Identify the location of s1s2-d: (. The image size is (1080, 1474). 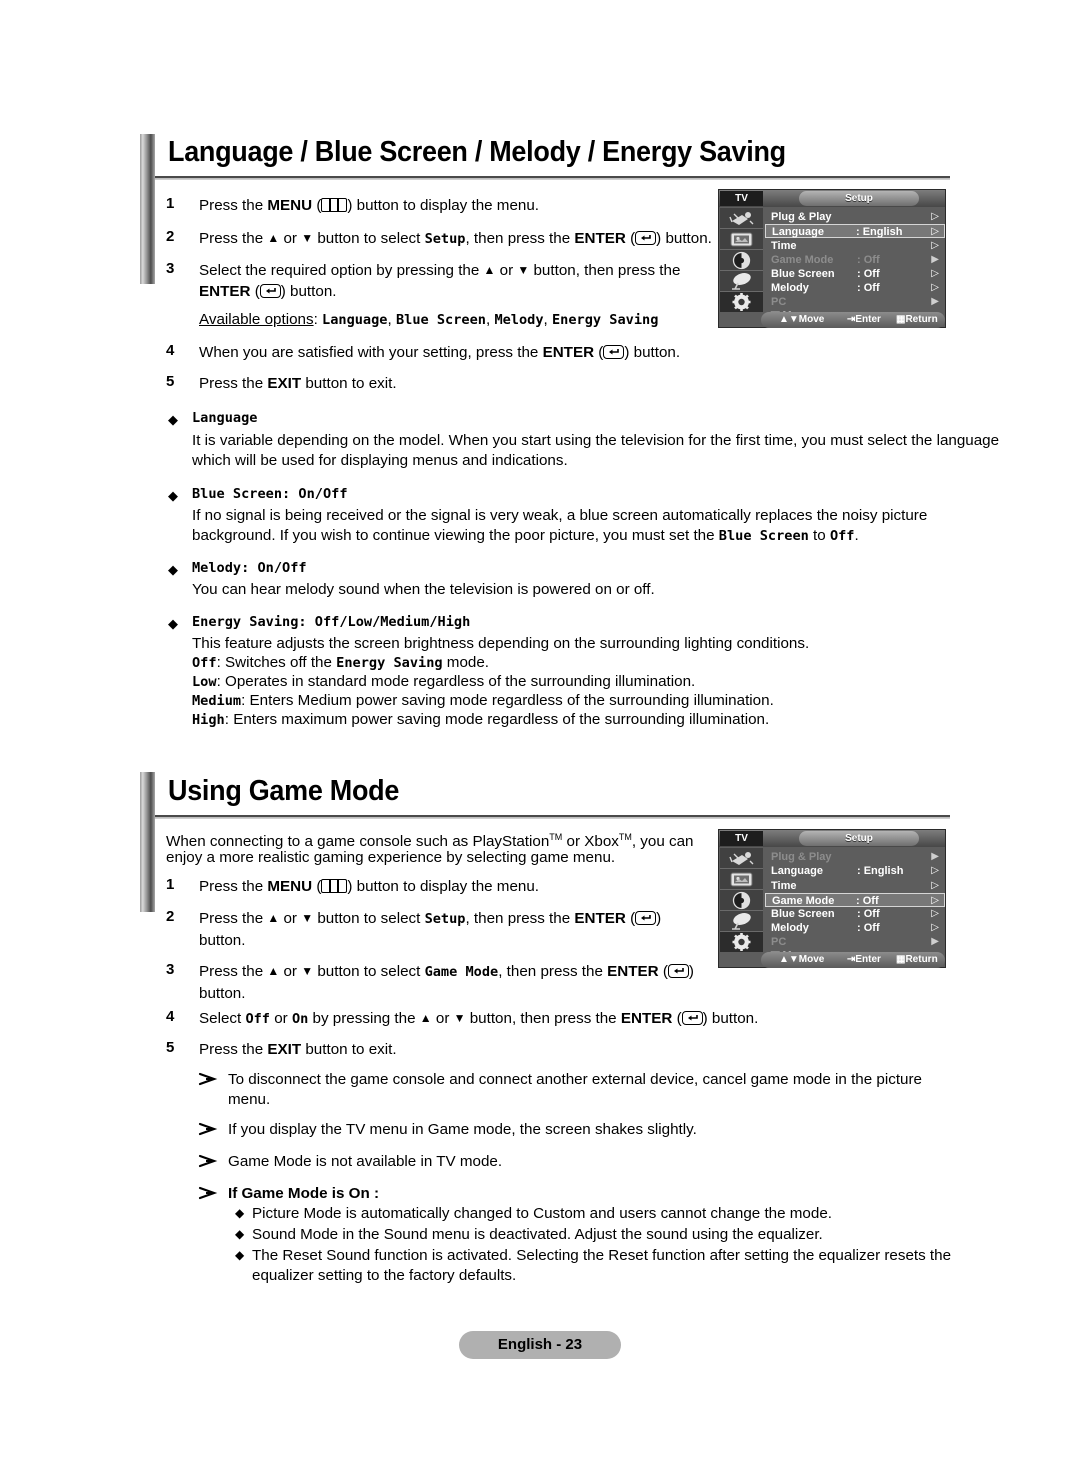
(630, 238).